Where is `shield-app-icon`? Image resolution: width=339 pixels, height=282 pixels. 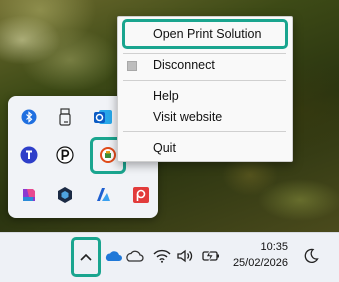
shield-app-icon is located at coordinates (65, 195).